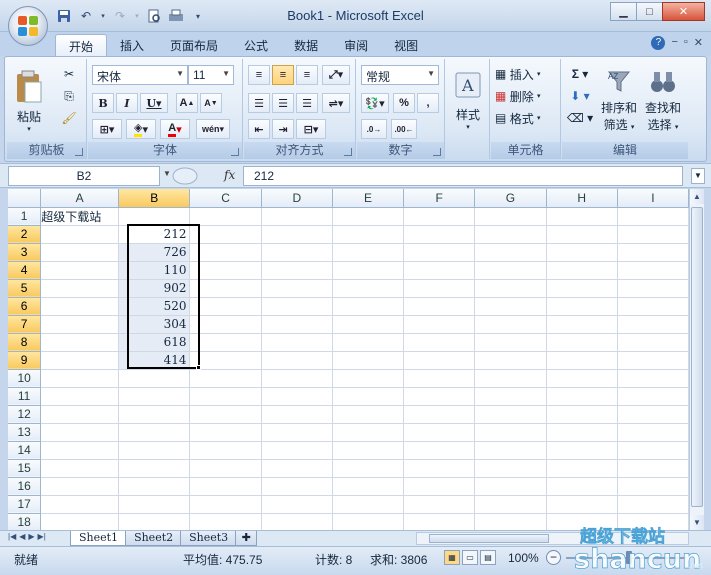 This screenshot has height=575, width=711. I want to click on row-header: 11, so click(25, 396).